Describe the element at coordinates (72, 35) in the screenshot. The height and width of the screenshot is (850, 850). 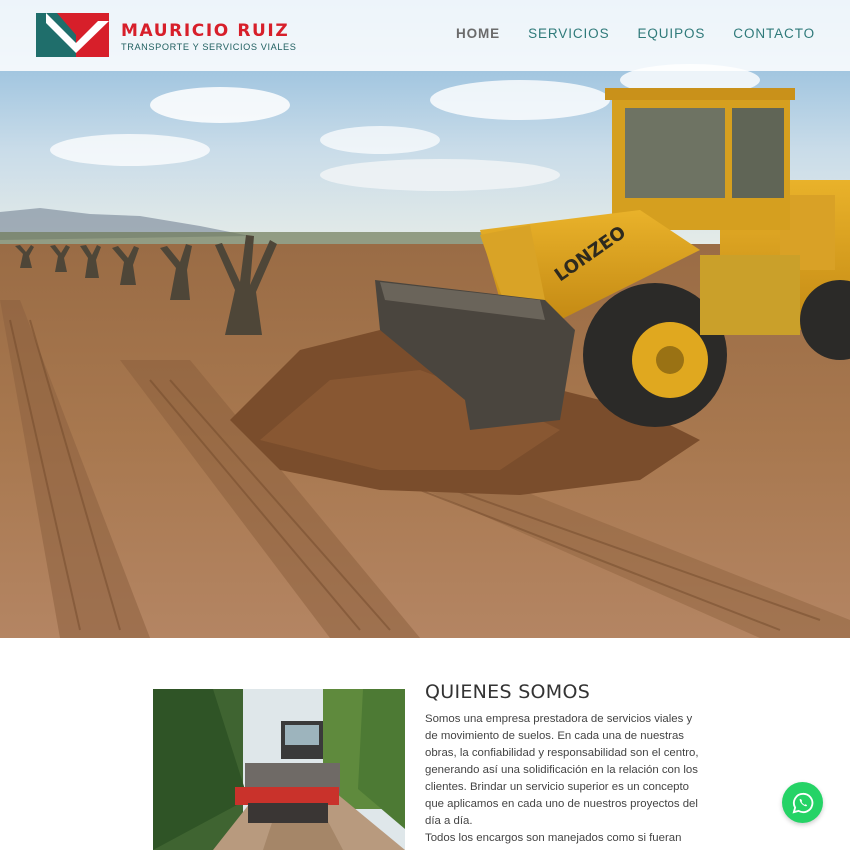
I see `logo-mark-icon` at that location.